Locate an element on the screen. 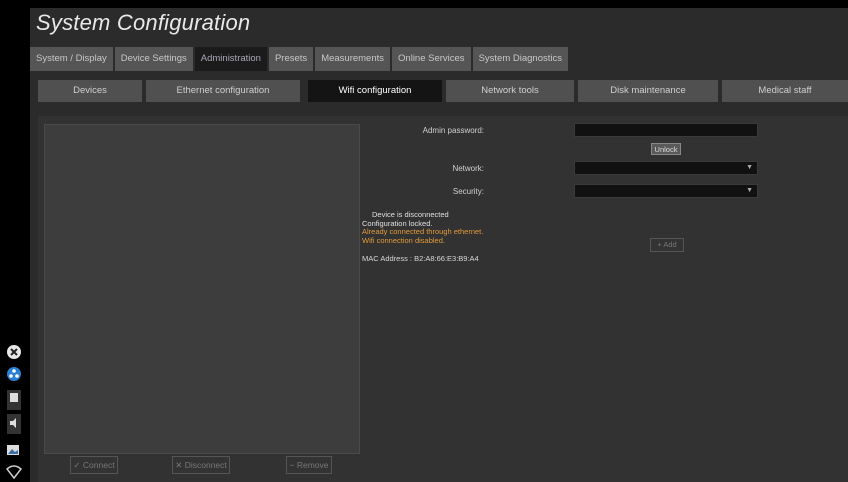 Image resolution: width=848 pixels, height=482 pixels. tab-device-settings: Device Settings is located at coordinates (153, 59).